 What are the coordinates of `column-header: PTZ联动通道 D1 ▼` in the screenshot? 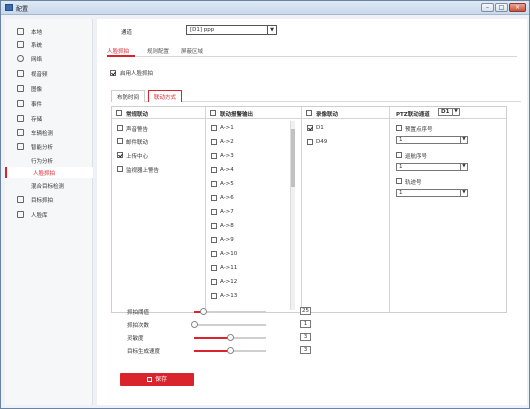 It's located at (448, 113).